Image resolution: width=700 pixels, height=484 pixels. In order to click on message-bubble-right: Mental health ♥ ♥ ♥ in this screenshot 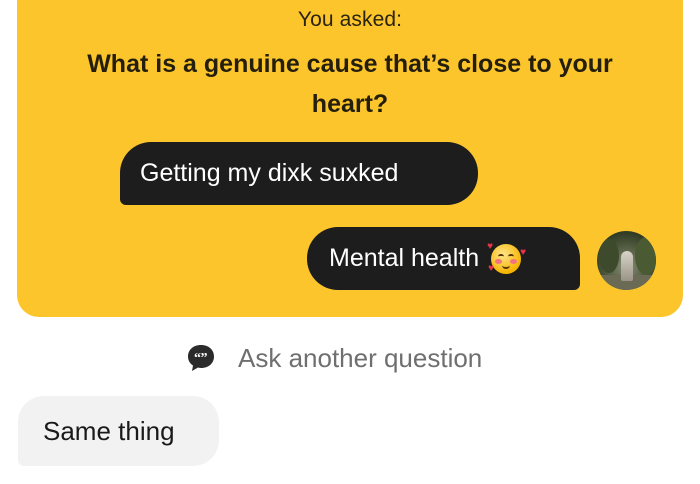, I will do `click(443, 258)`.